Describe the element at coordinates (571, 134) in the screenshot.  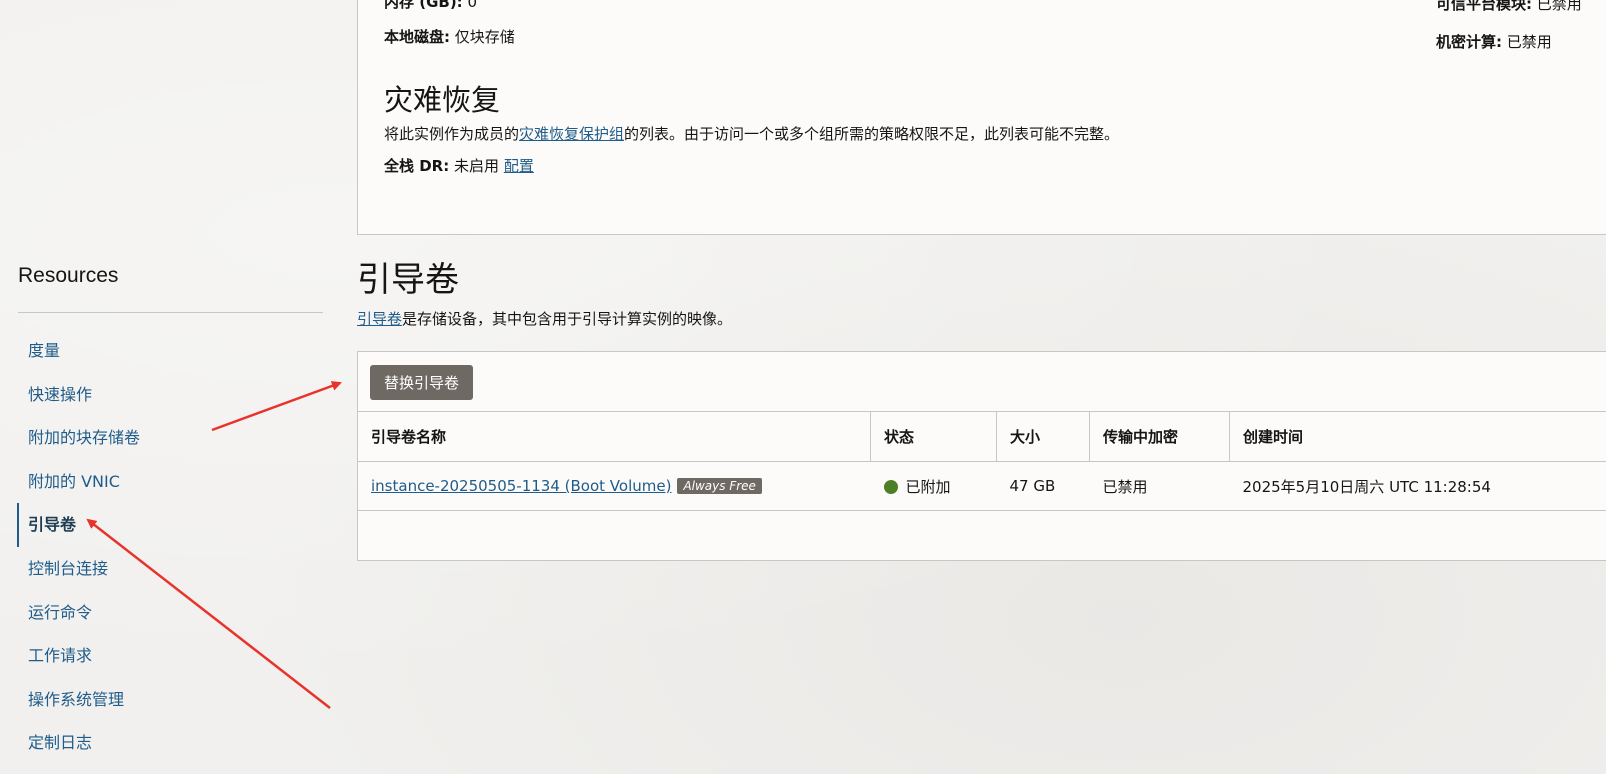
I see `dr-protection-group-link: 灾难恢复保护组` at that location.